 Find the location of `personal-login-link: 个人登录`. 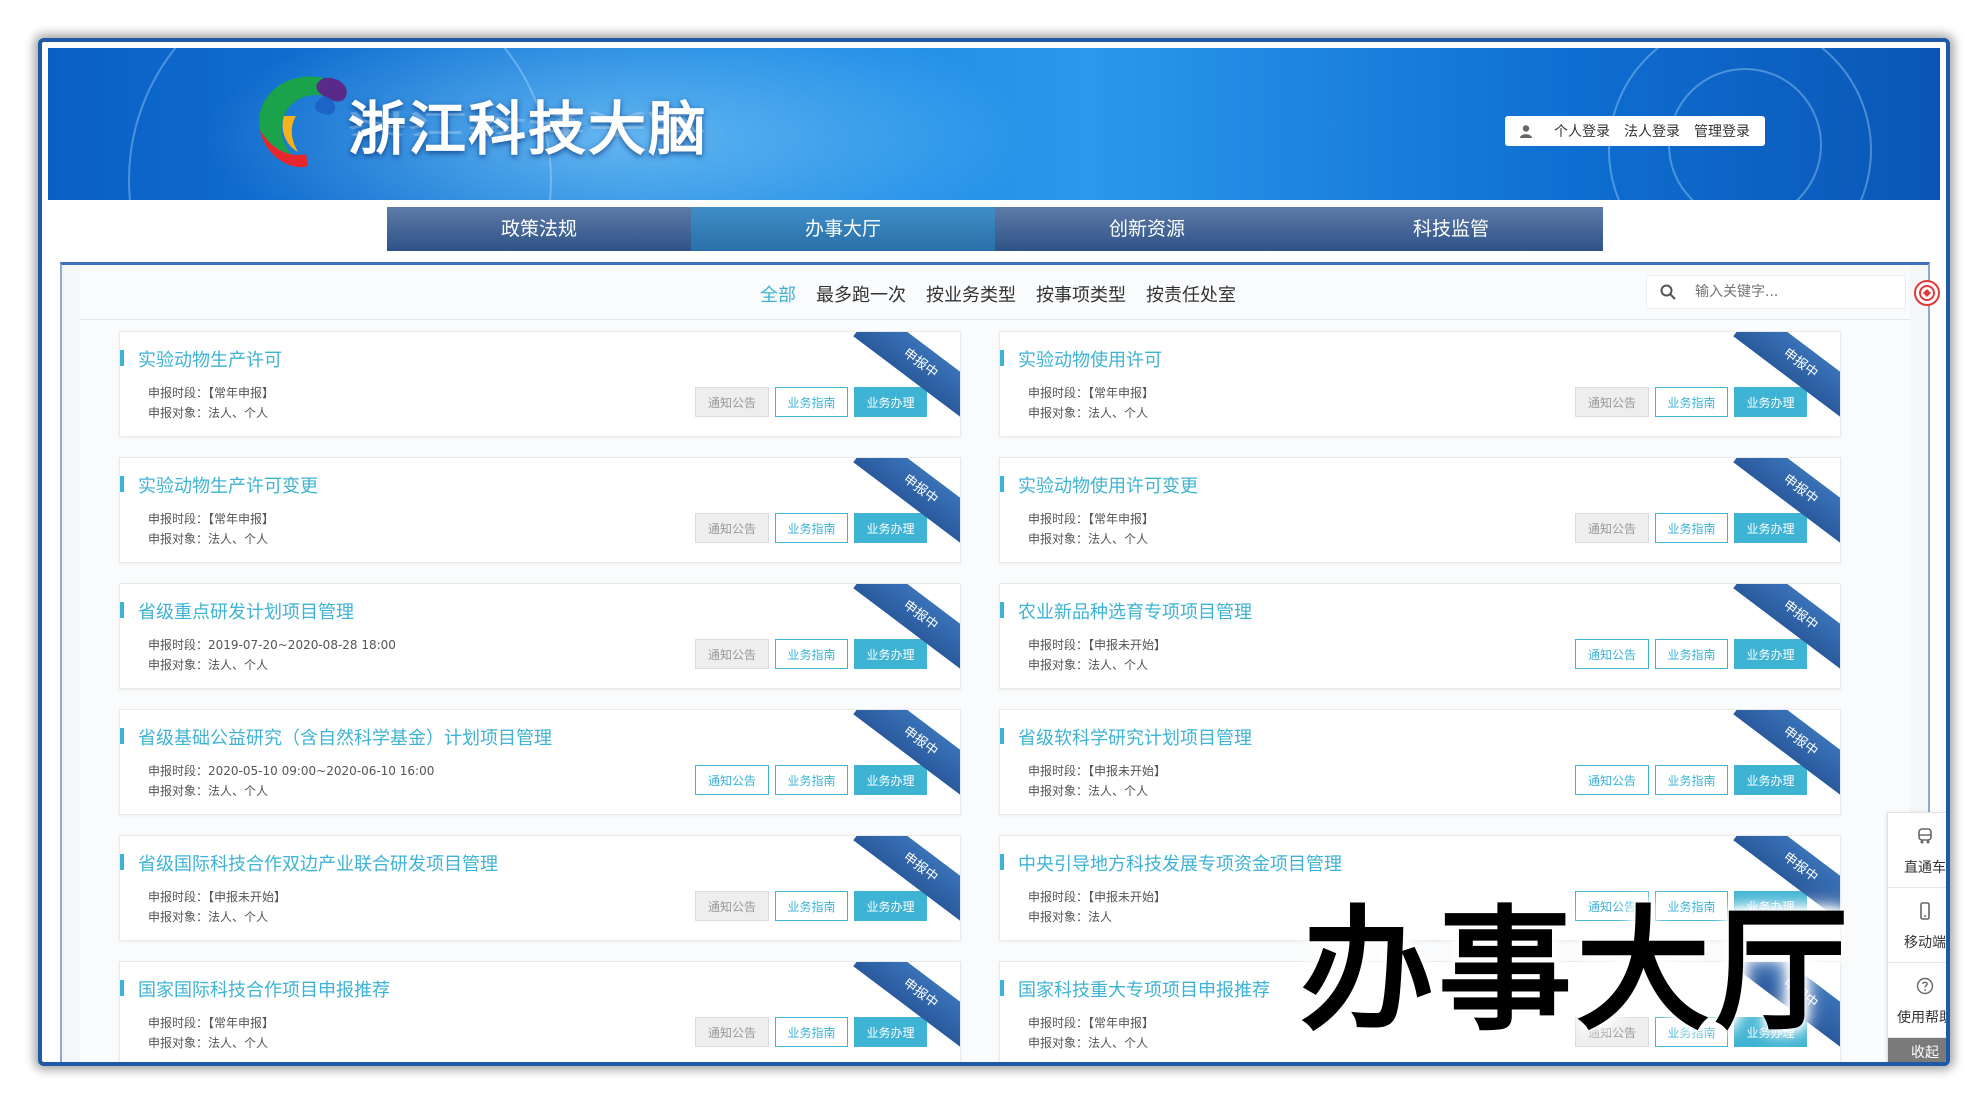

personal-login-link: 个人登录 is located at coordinates (1582, 131).